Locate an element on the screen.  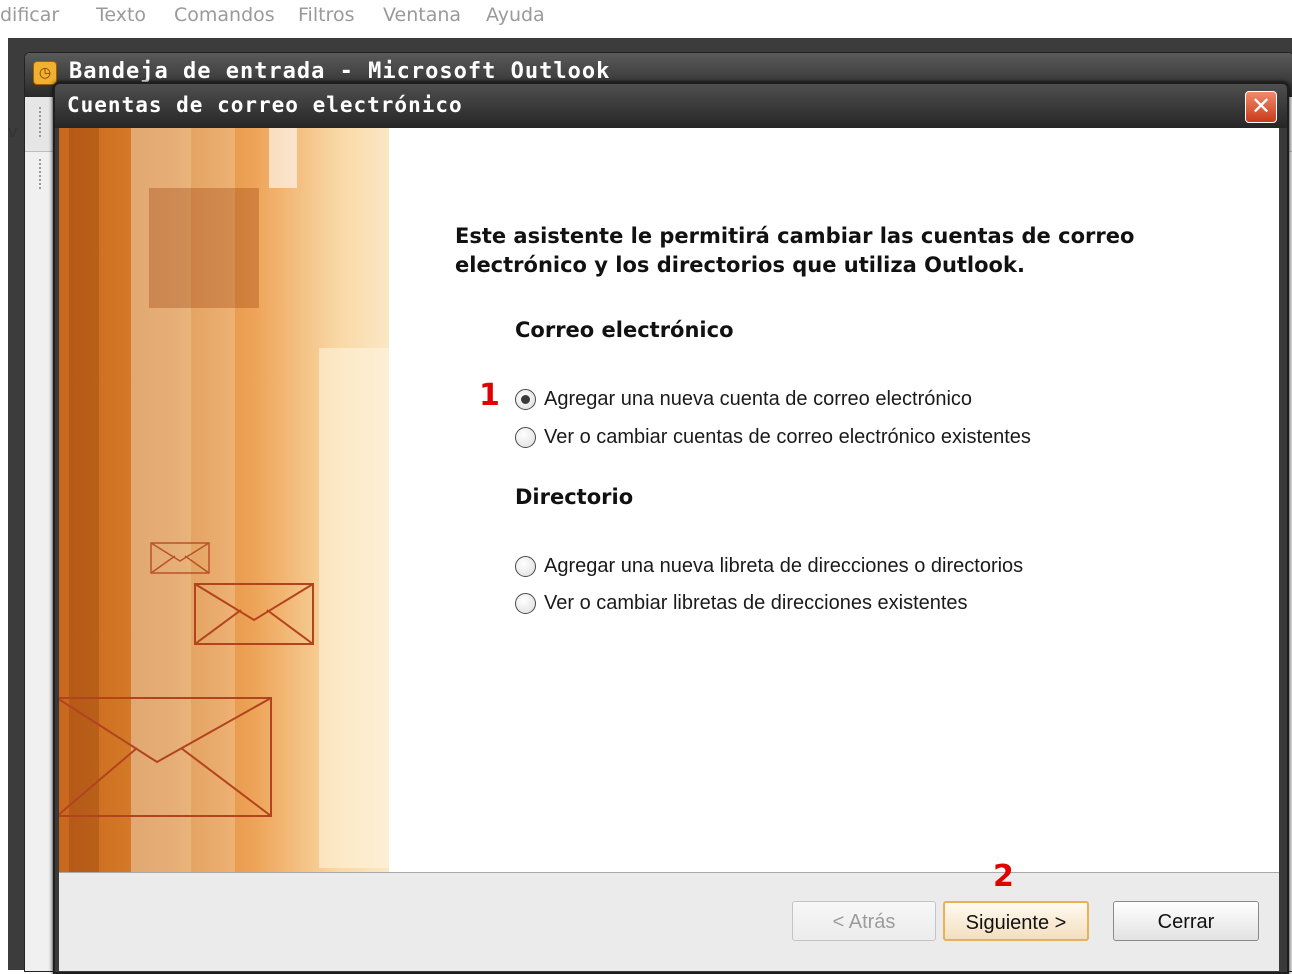
outlook-left-letter: v is located at coordinates (13, 131).